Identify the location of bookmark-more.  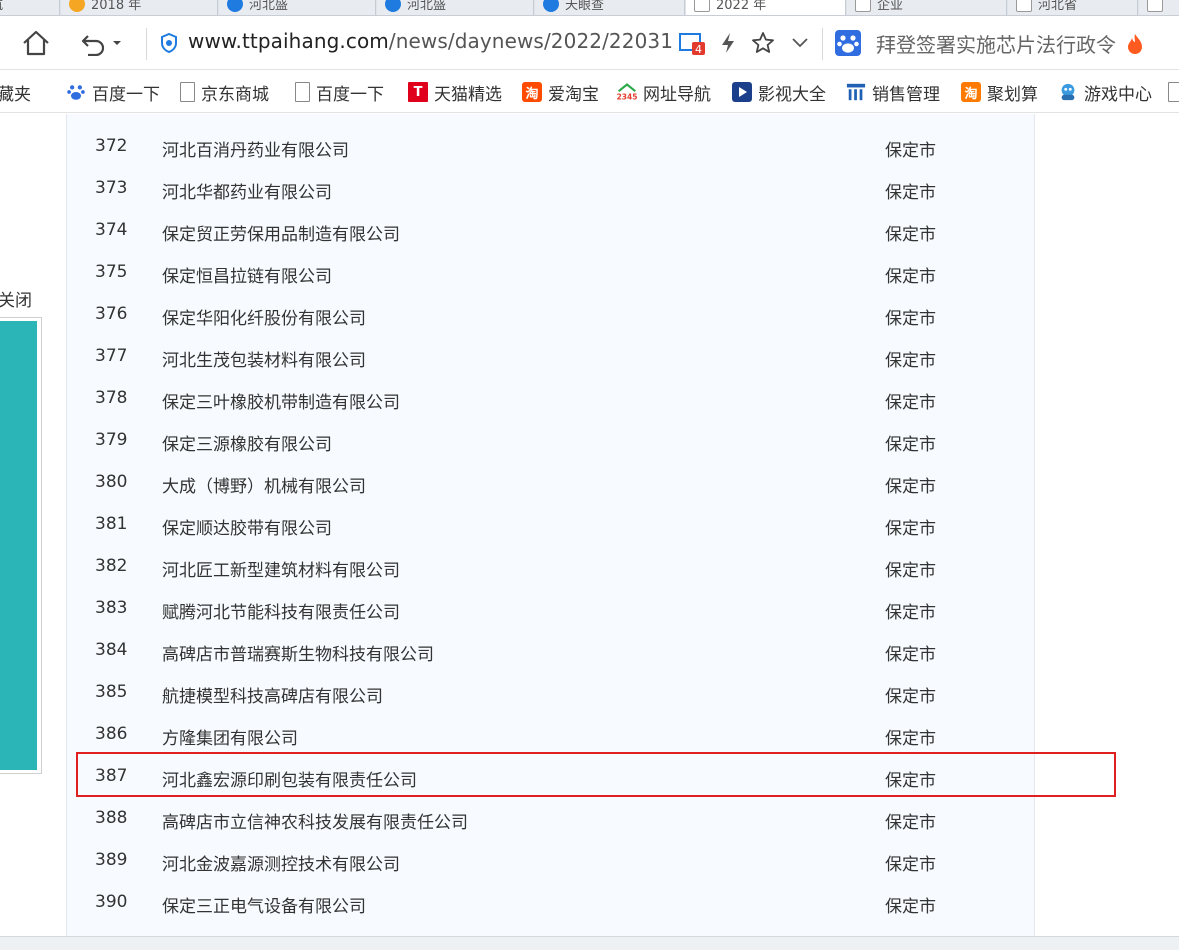
(1173, 92).